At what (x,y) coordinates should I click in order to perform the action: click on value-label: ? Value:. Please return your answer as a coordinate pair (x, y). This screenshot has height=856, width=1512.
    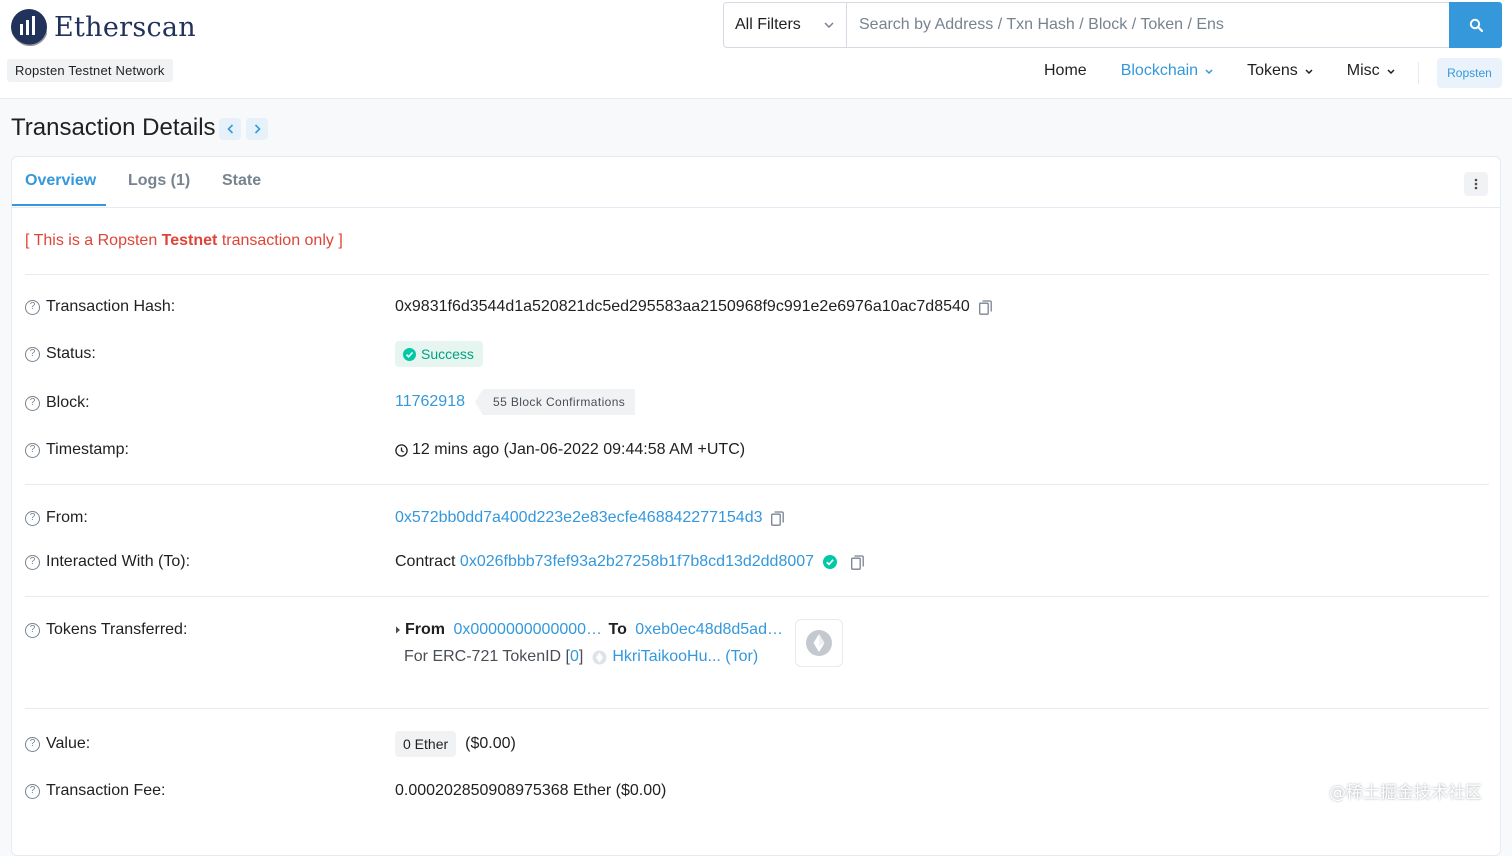
    Looking at the image, I should click on (57, 744).